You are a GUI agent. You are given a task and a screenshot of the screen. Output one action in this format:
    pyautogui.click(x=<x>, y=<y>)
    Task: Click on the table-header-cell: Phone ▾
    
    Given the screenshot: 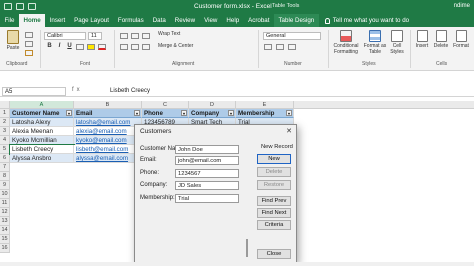 What is the action you would take?
    pyautogui.click(x=165, y=113)
    